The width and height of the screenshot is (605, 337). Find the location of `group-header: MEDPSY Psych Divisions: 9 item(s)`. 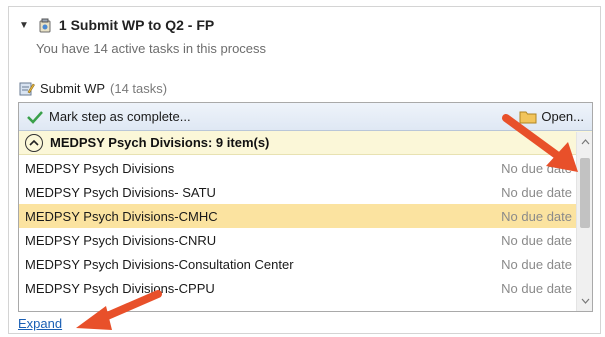

group-header: MEDPSY Psych Divisions: 9 item(s) is located at coordinates (305, 143).